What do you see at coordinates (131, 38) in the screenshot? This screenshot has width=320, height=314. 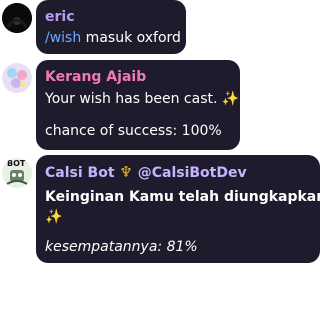 I see `message-body: masuk oxford` at bounding box center [131, 38].